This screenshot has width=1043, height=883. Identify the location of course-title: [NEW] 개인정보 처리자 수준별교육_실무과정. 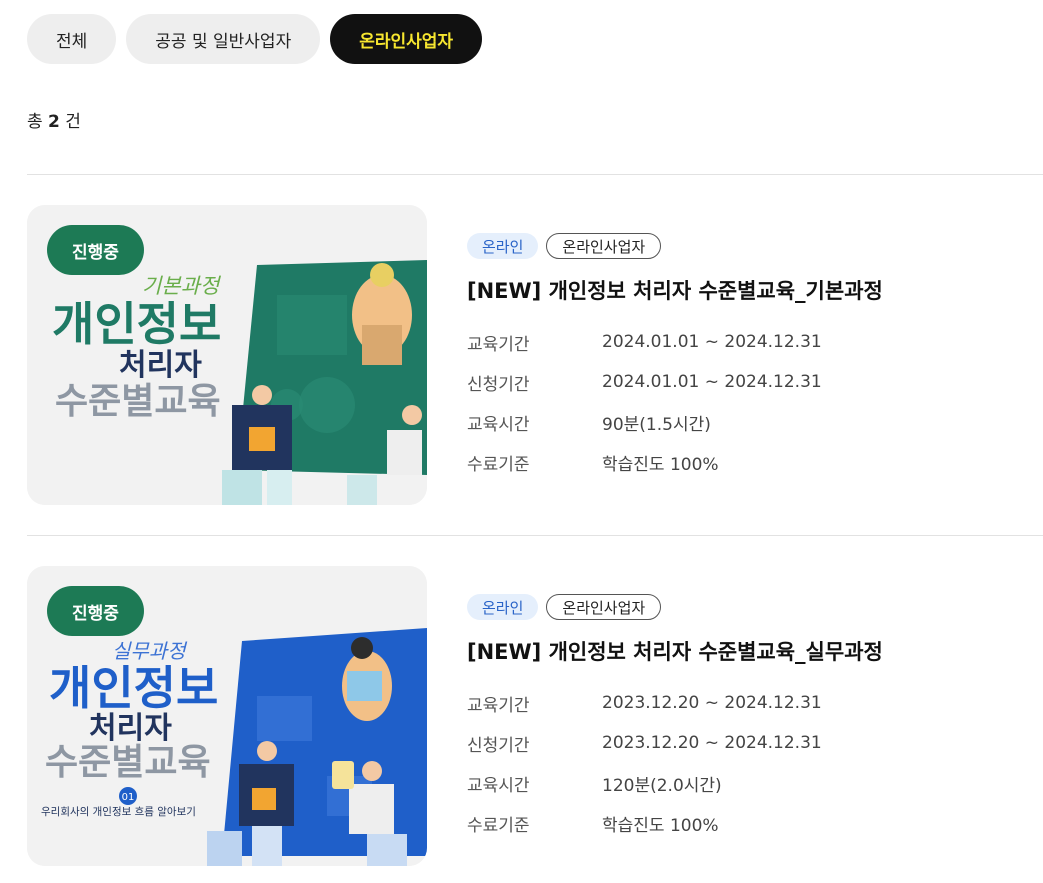
(747, 652).